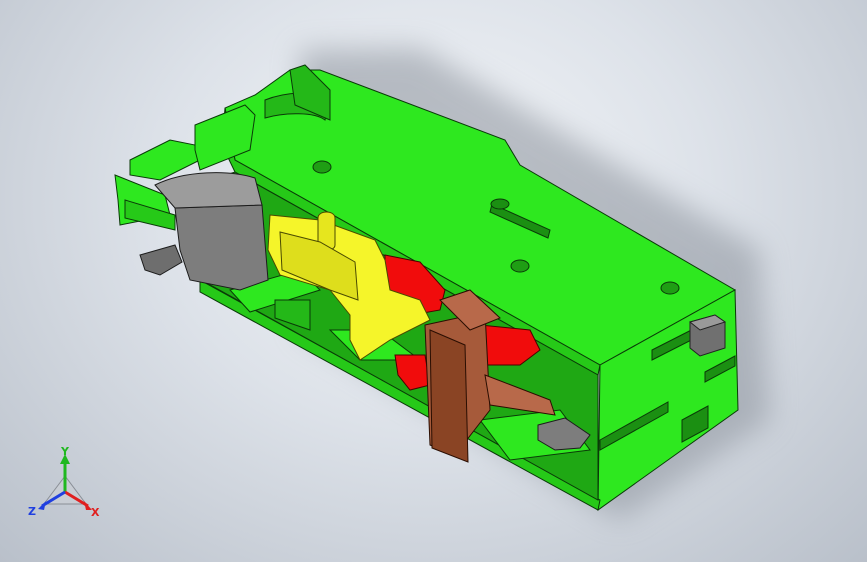  Describe the element at coordinates (65, 452) in the screenshot. I see `triad-y-label: Y` at that location.